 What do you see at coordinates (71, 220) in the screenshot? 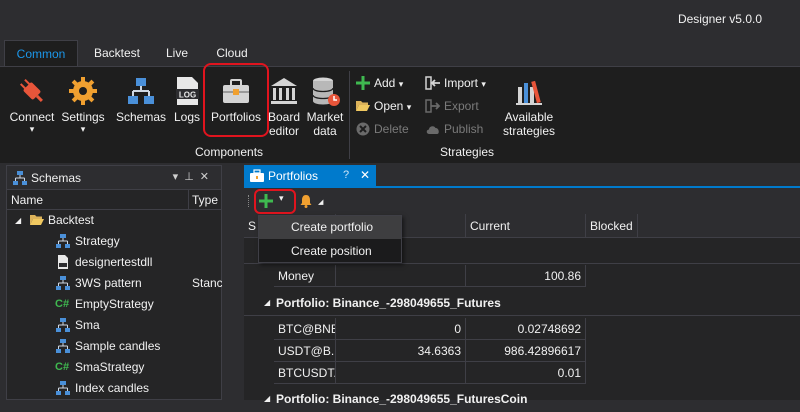
I see `tree-item-label: Backtest` at bounding box center [71, 220].